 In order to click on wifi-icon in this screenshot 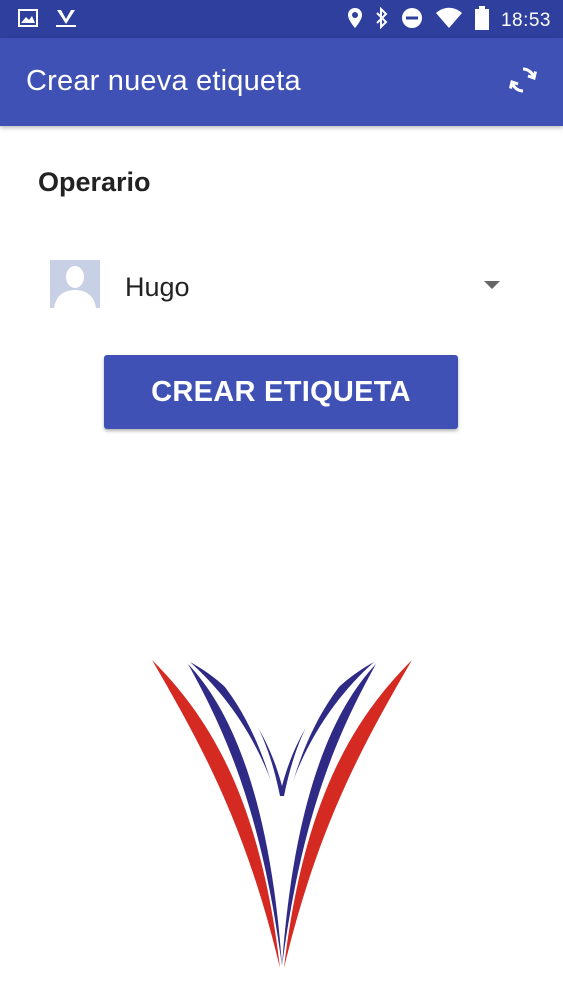, I will do `click(449, 20)`.